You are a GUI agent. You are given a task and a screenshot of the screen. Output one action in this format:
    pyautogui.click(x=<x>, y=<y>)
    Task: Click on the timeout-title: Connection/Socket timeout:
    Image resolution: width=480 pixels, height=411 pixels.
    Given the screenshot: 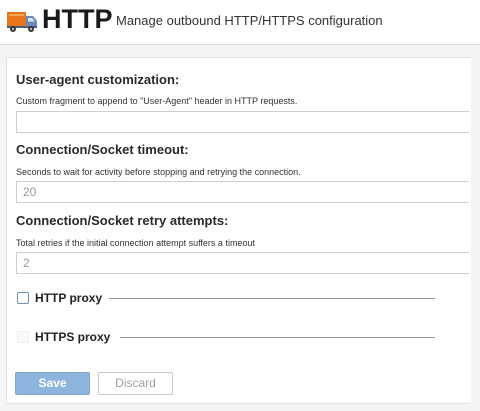 What is the action you would take?
    pyautogui.click(x=102, y=149)
    